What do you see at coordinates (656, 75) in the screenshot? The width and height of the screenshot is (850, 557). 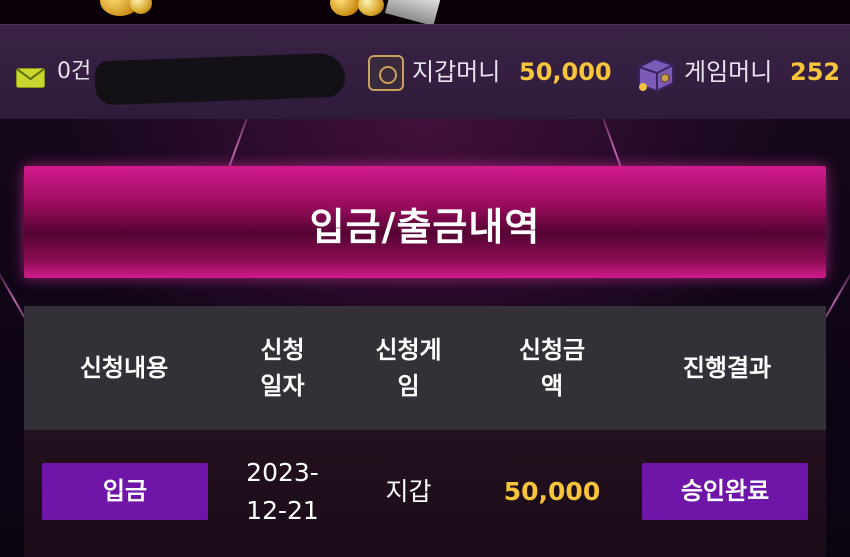 I see `treasure-chest-icon` at bounding box center [656, 75].